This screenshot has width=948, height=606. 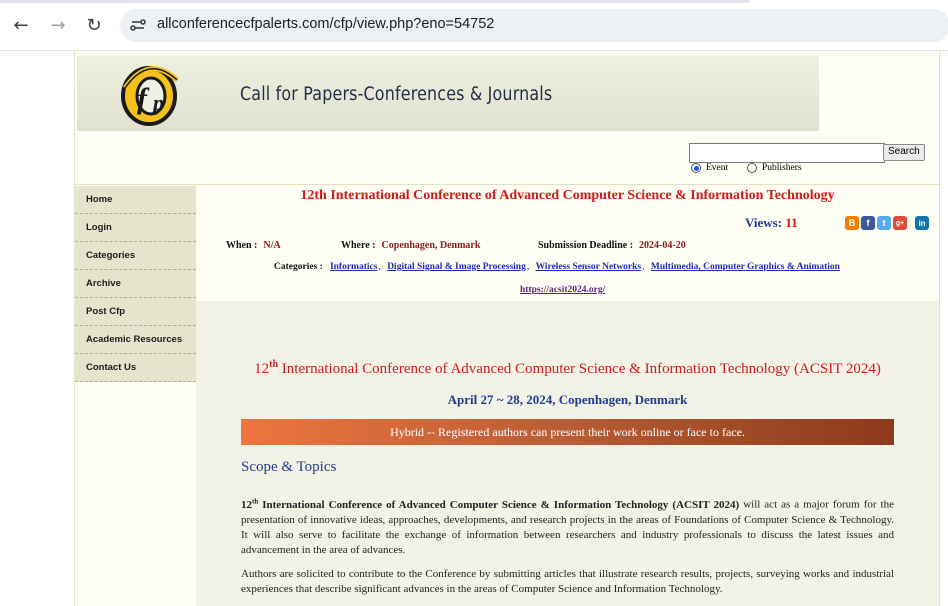 I want to click on where-value: Copenhagen, Denmark, so click(x=431, y=245).